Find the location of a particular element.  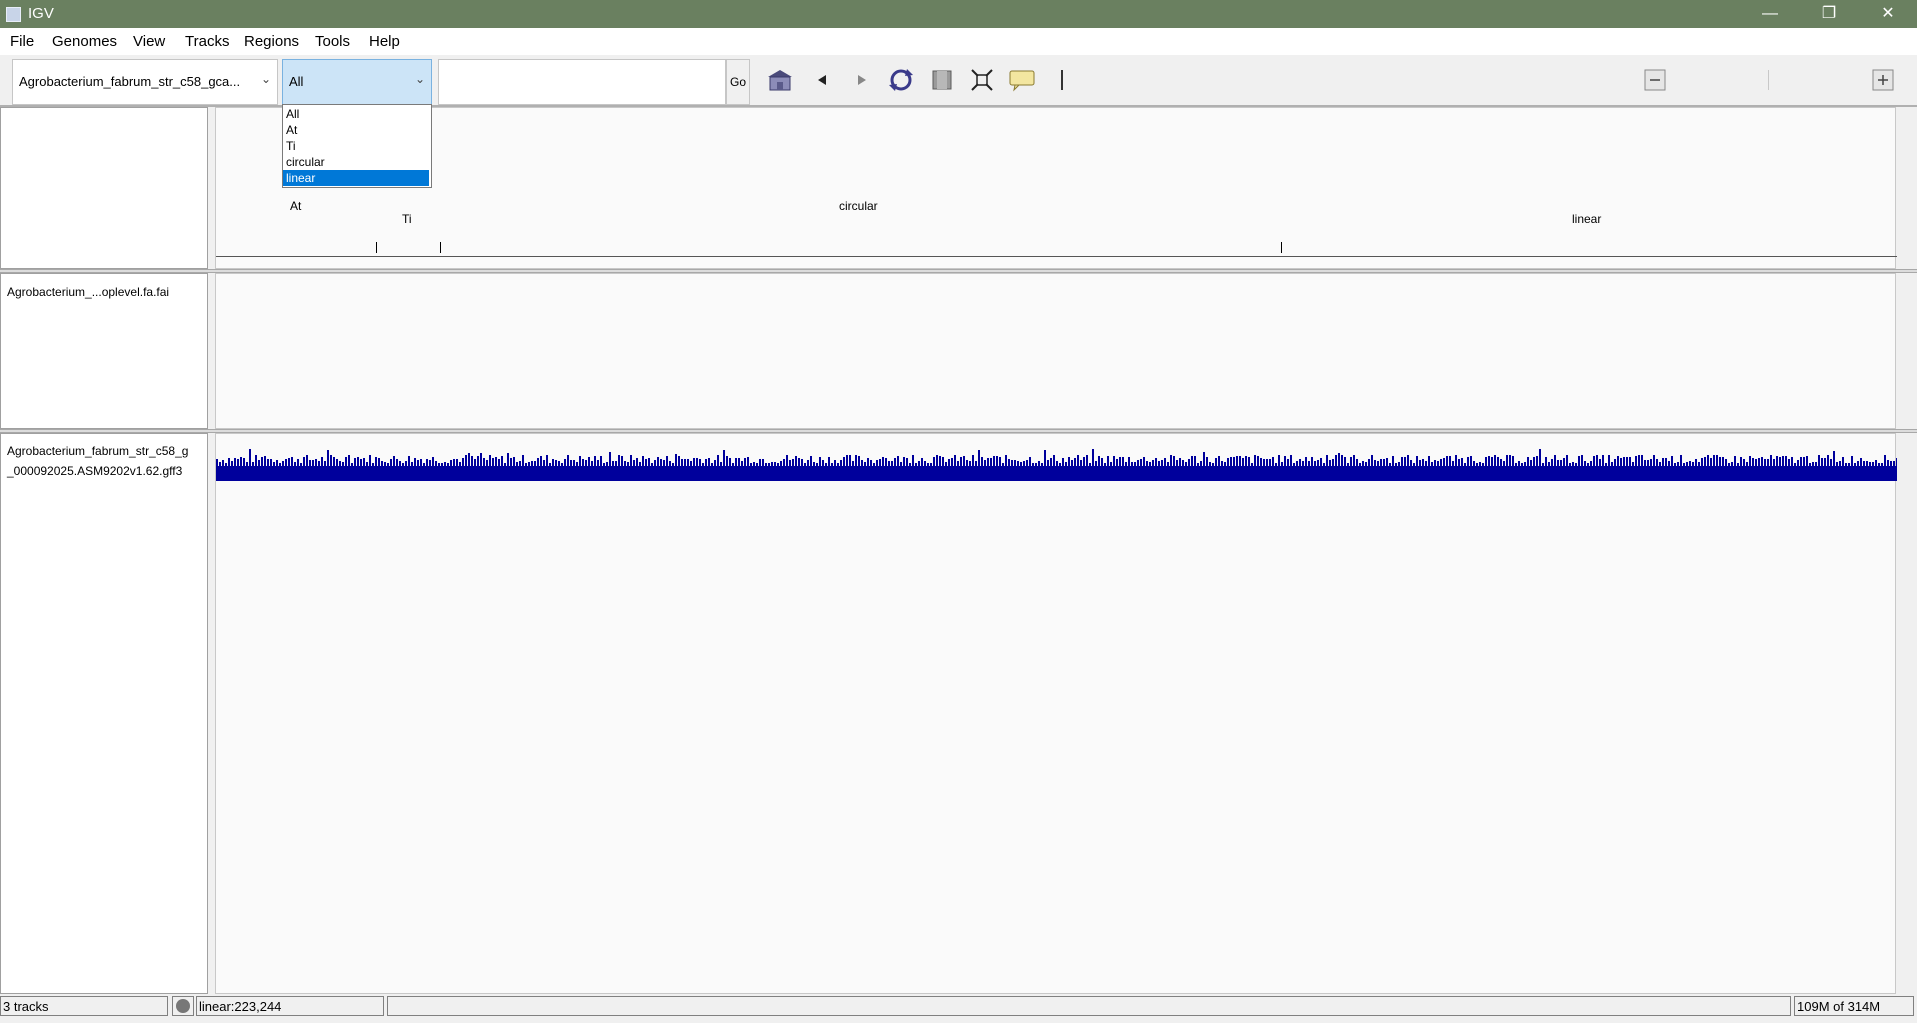

chromosome-dropdown-list: All At Ti circular linear is located at coordinates (357, 146).